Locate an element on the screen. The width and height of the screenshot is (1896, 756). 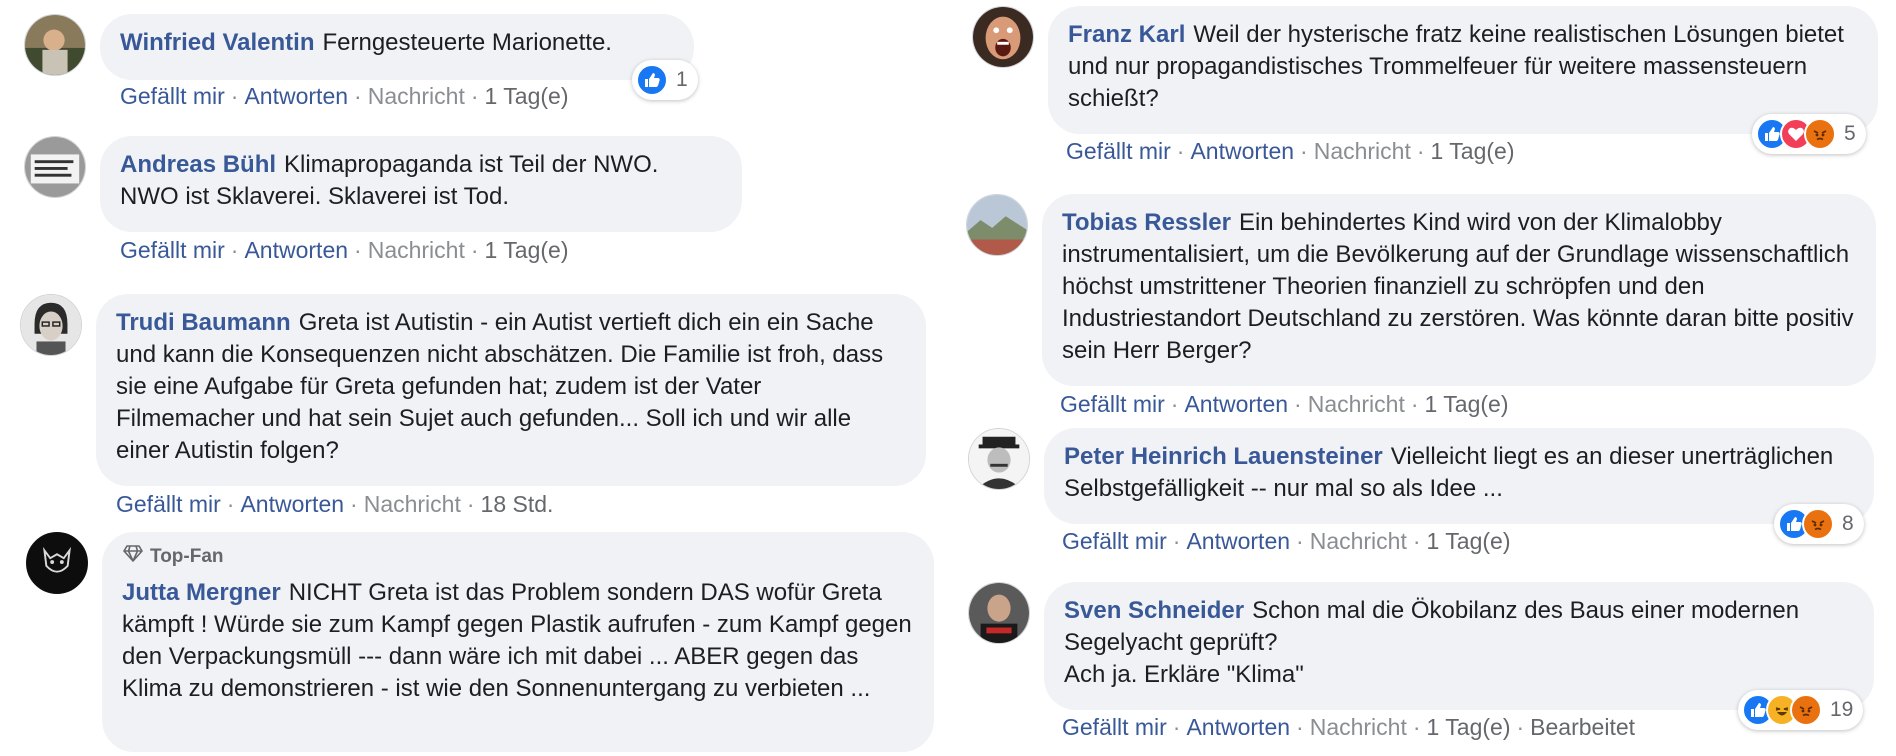
comment-author-link: Jutta Mergner is located at coordinates (201, 592).